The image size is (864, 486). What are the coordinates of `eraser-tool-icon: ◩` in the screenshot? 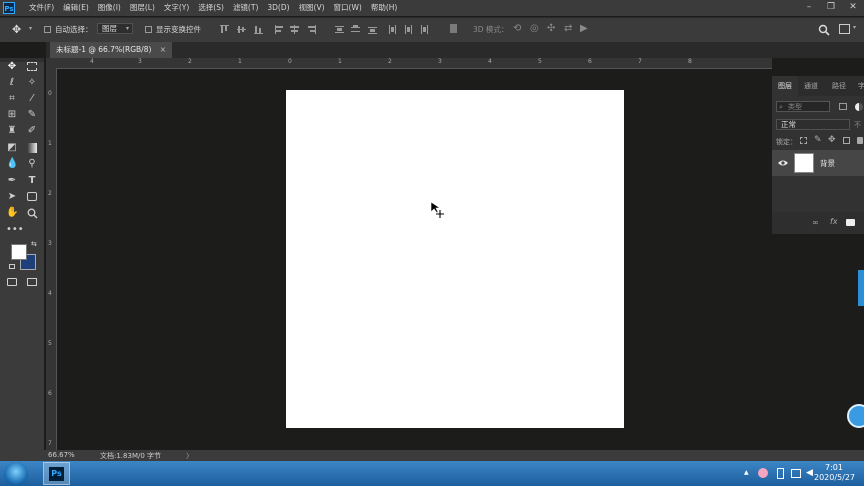 It's located at (12, 148).